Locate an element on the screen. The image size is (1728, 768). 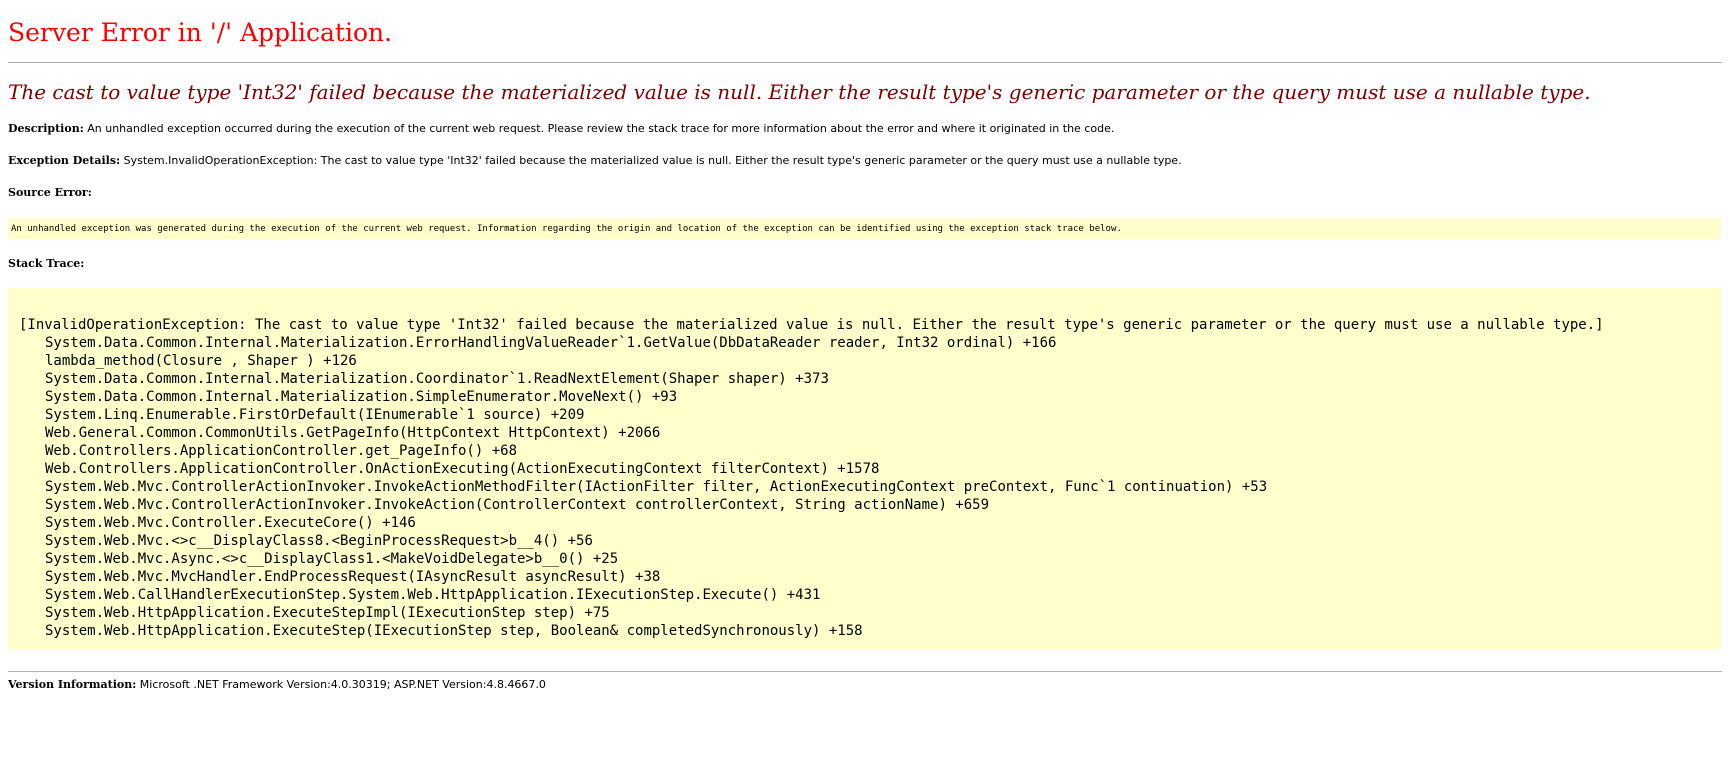
stack-trace-label: Stack Trace: is located at coordinates (46, 263).